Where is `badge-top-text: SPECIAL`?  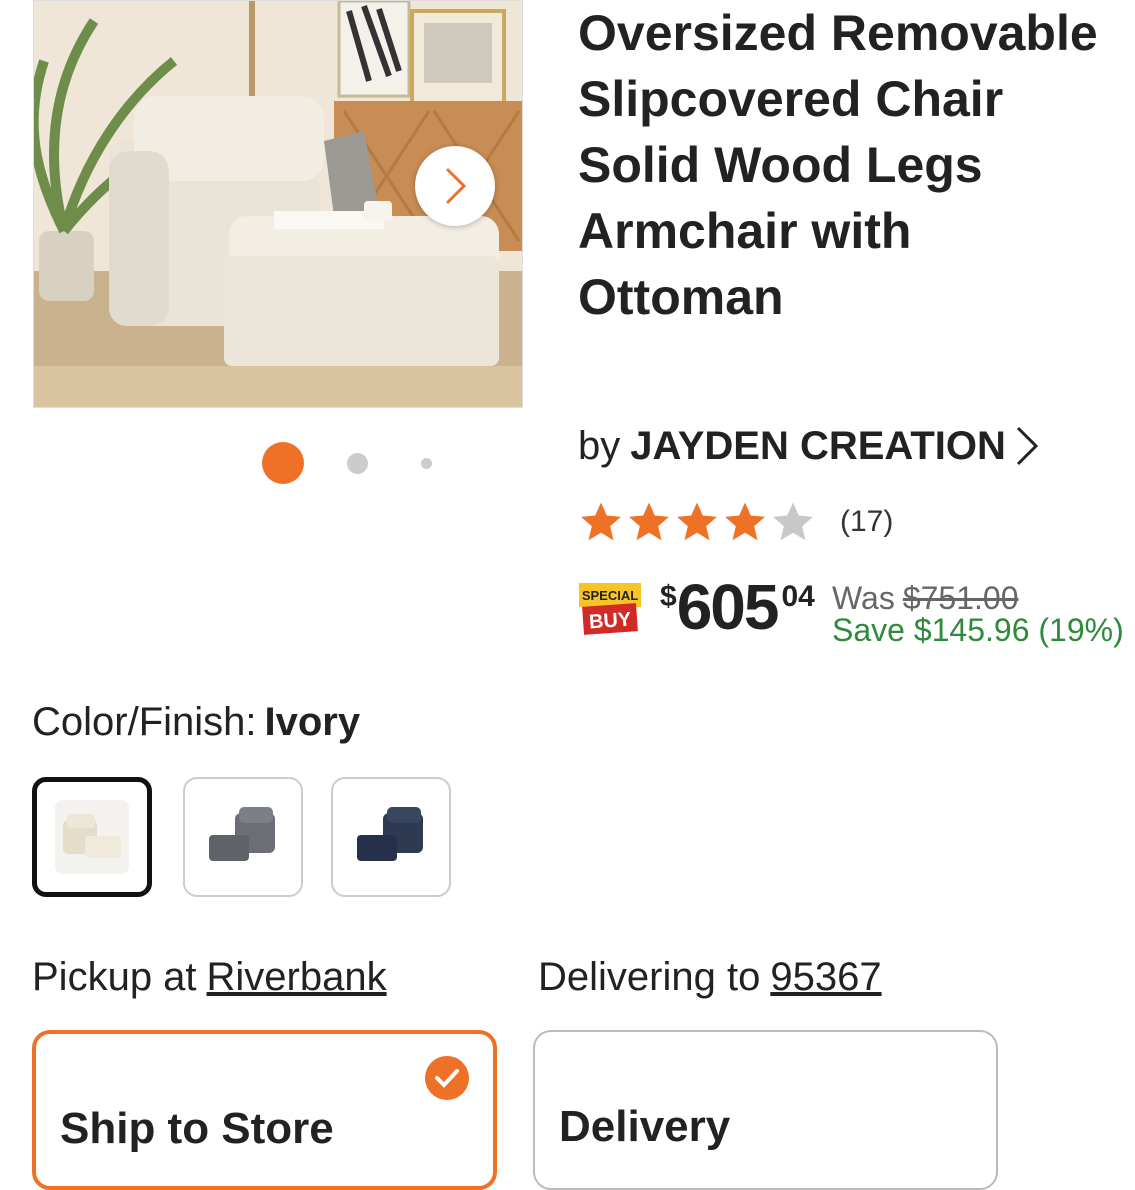
badge-top-text: SPECIAL is located at coordinates (610, 595).